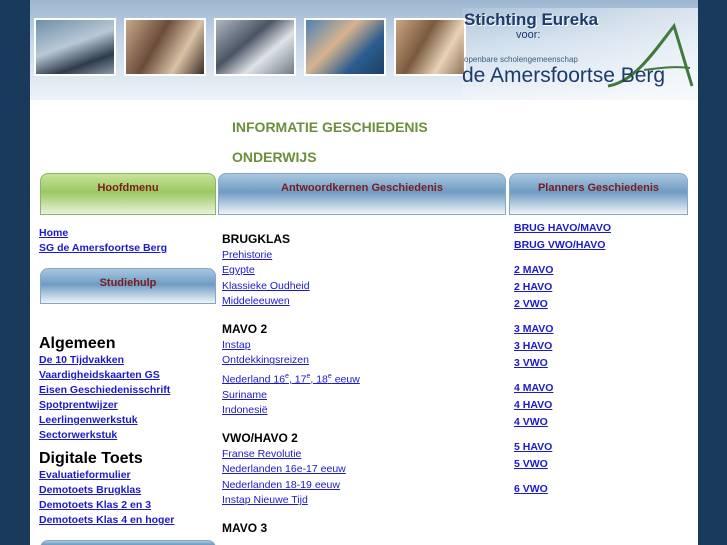  I want to click on link-ontdekkingsreizen: Ontdekkingsreizen, so click(357, 360).